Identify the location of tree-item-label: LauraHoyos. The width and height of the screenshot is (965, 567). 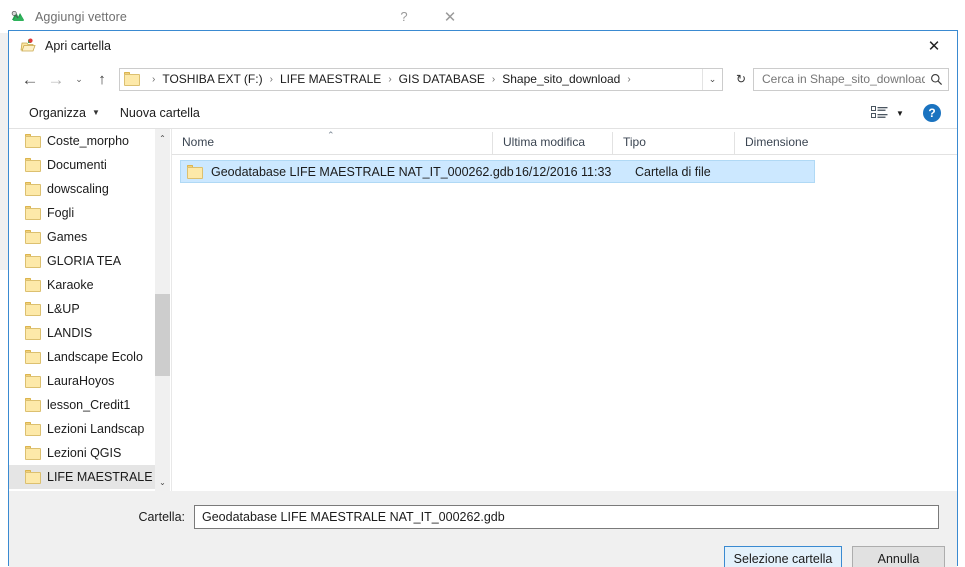
(81, 381).